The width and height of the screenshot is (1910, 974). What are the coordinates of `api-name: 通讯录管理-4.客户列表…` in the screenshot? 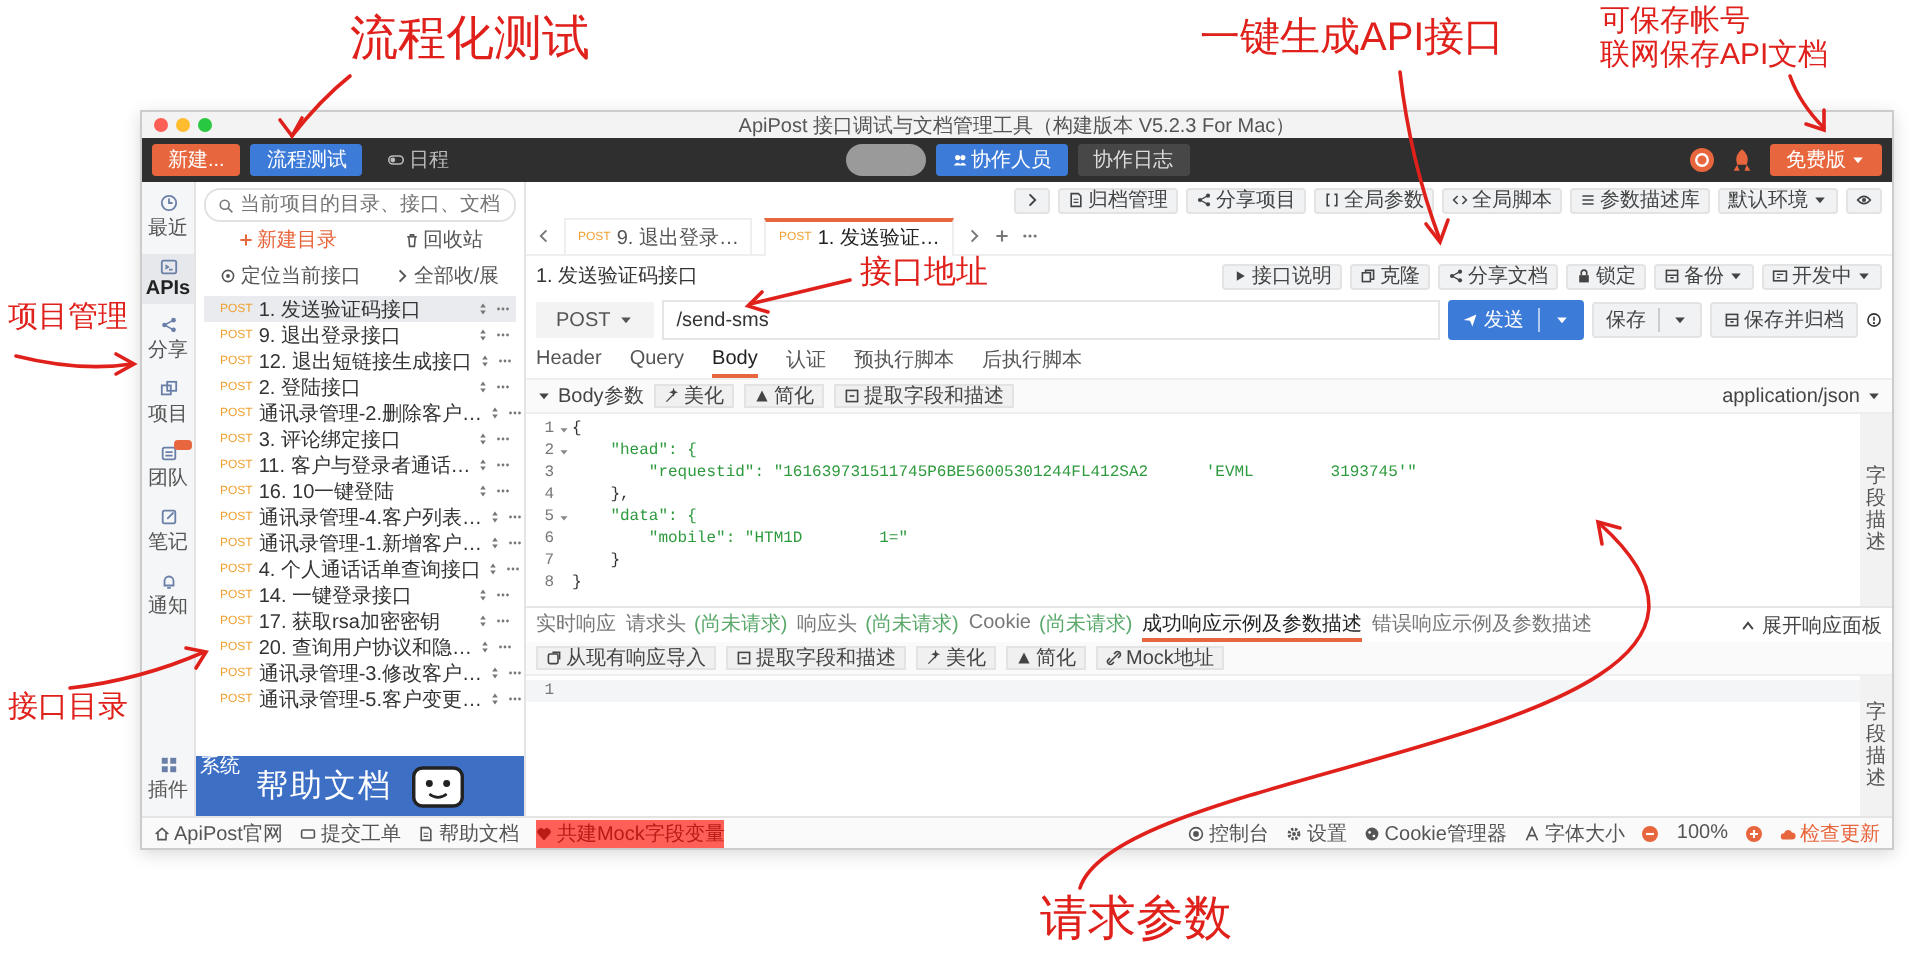 It's located at (370, 518).